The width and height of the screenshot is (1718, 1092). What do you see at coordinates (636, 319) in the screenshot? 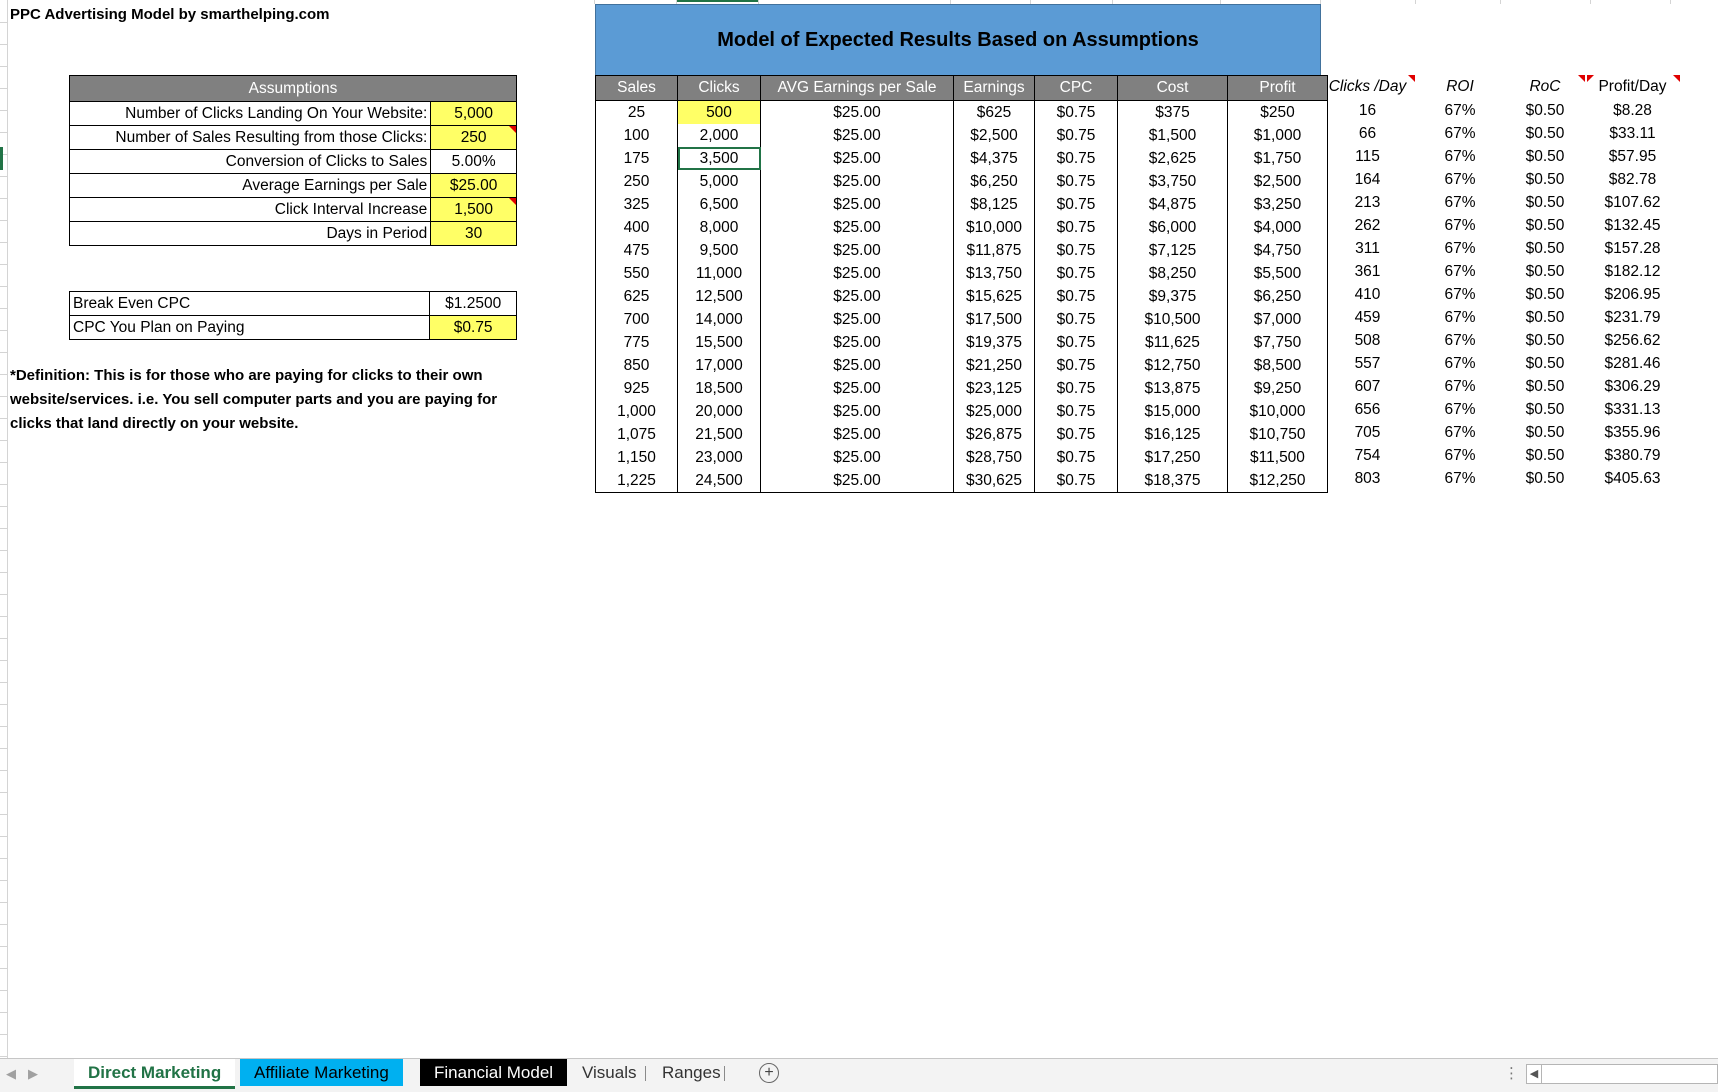
I see `model-cell: 700` at bounding box center [636, 319].